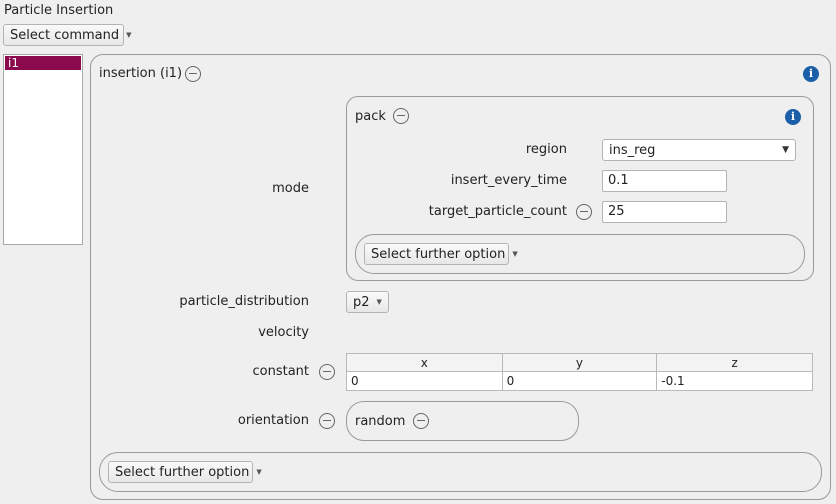  Describe the element at coordinates (438, 254) in the screenshot. I see `pack-further-option-label: Select further option` at that location.